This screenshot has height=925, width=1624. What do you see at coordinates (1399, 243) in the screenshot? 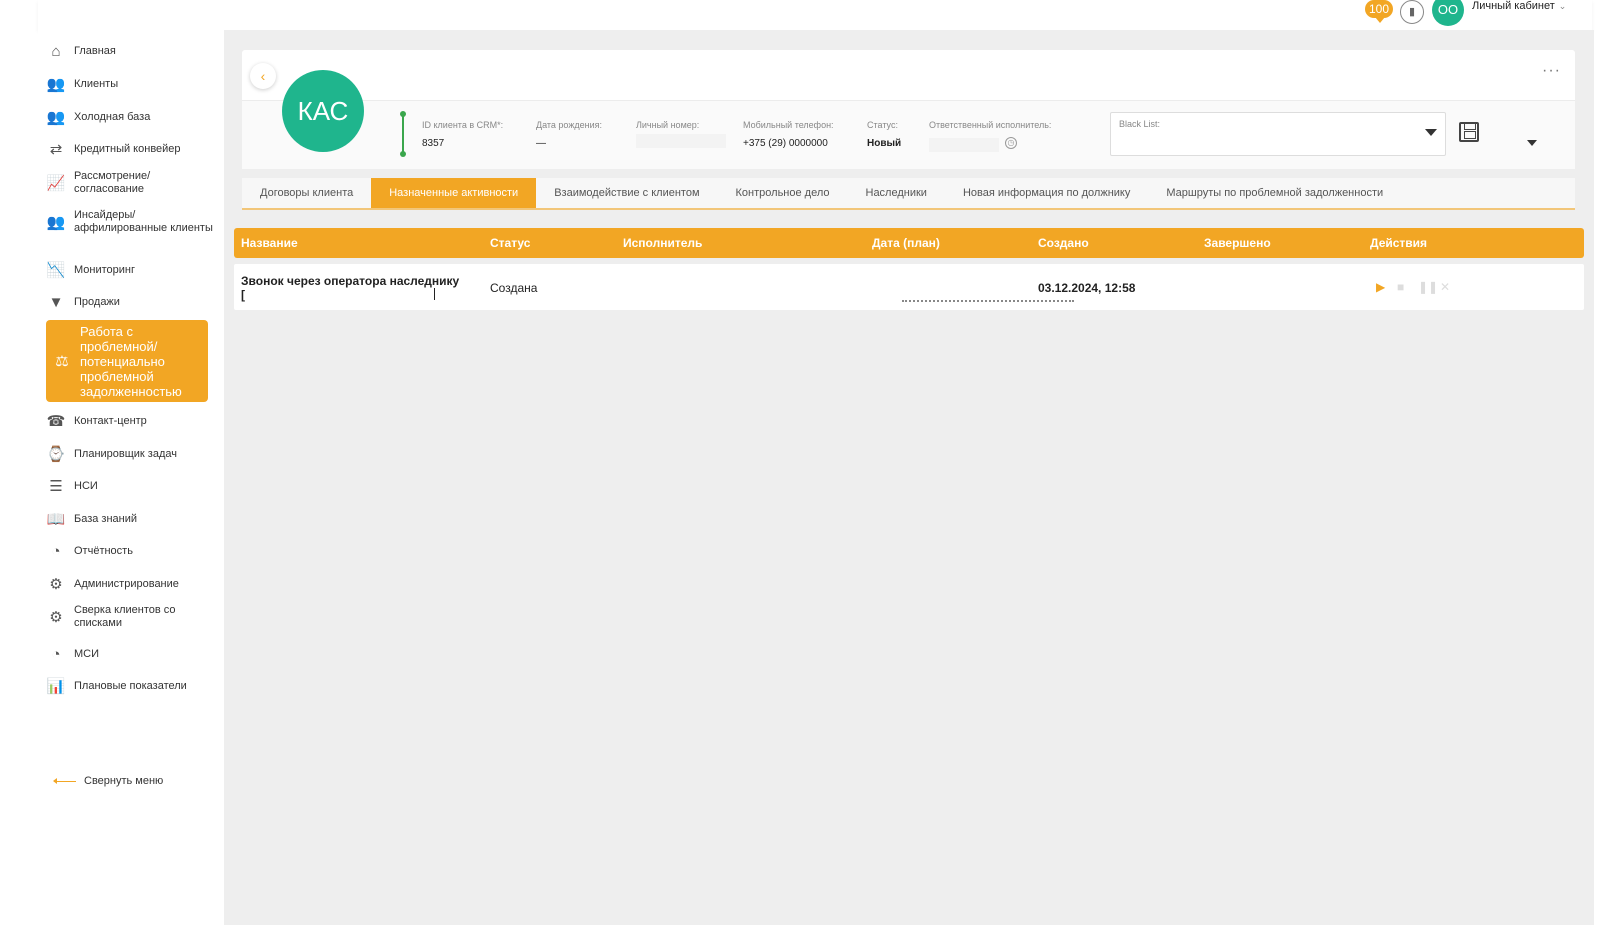
I see `column-header: Действия` at bounding box center [1399, 243].